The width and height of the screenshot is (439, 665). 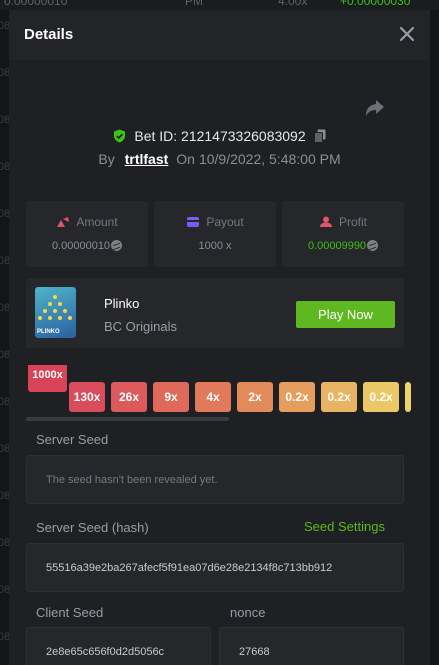 I want to click on profit-value: 0.00009990, so click(x=343, y=246).